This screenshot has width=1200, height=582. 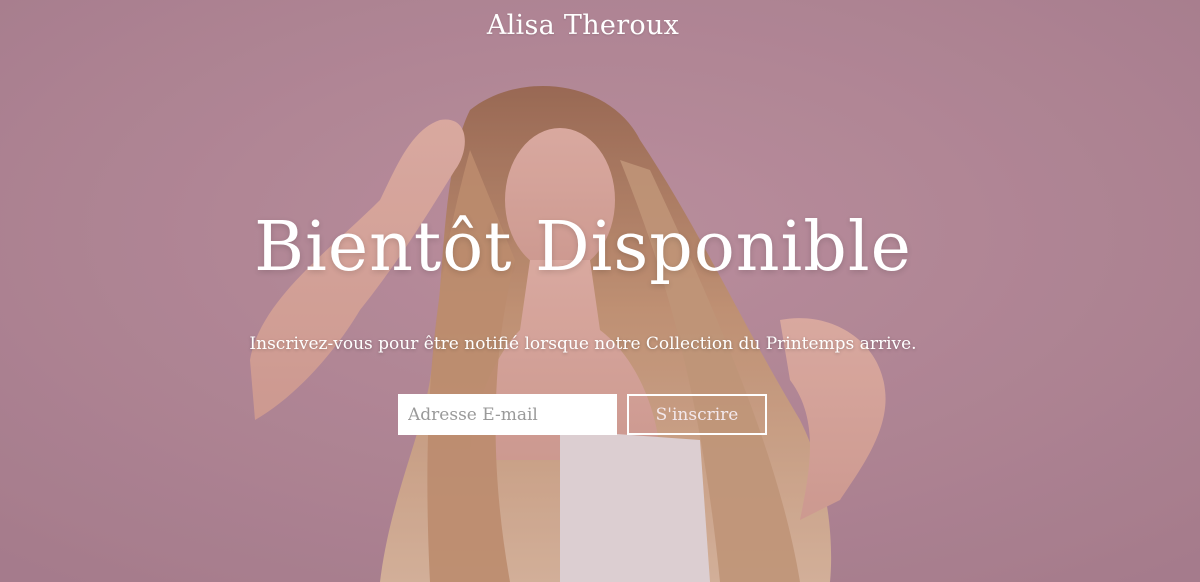 What do you see at coordinates (507, 414) in the screenshot?
I see `email-input` at bounding box center [507, 414].